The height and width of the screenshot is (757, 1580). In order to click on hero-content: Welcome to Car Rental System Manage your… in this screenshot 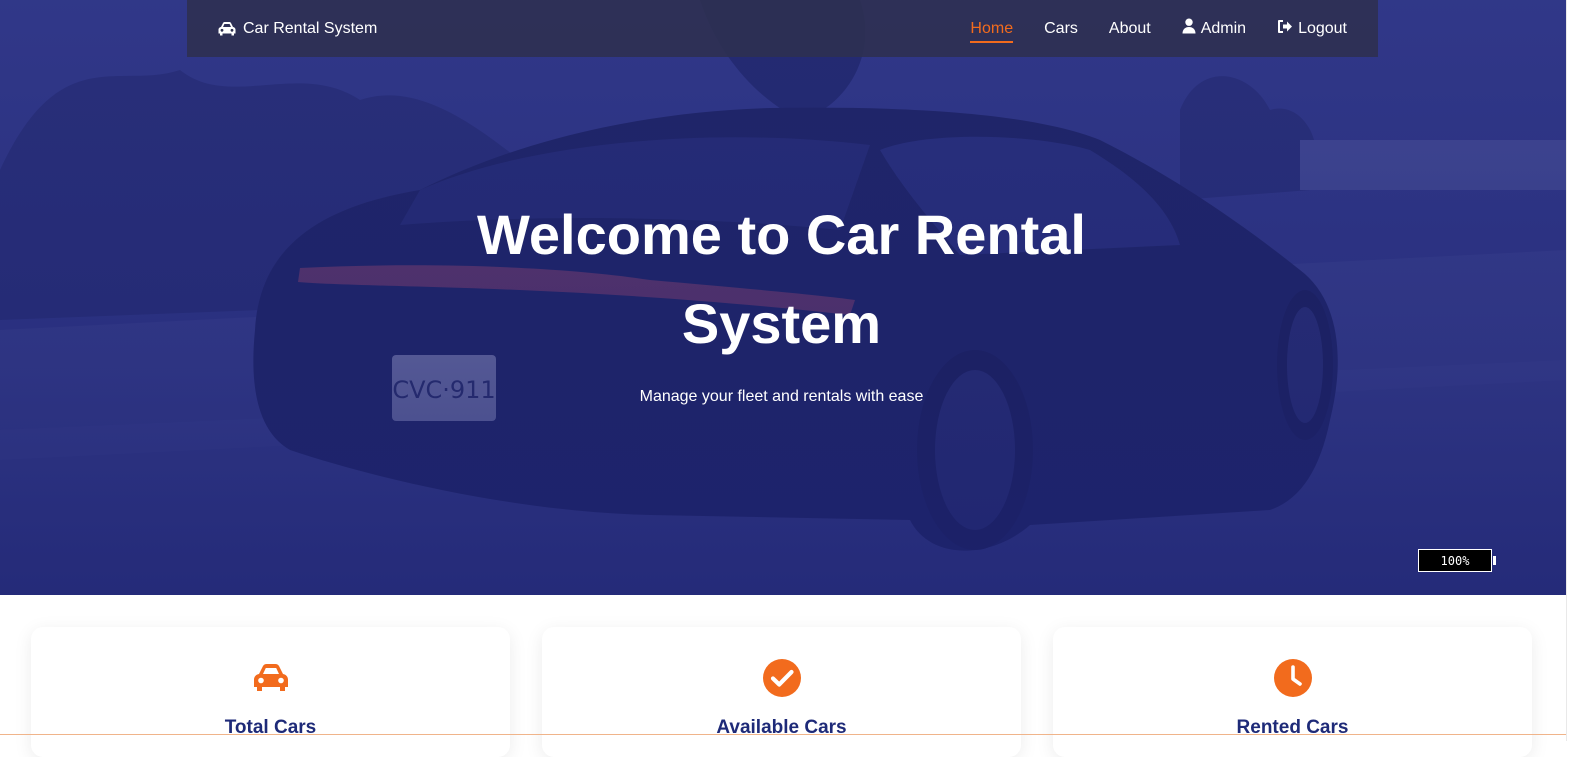, I will do `click(781, 298)`.